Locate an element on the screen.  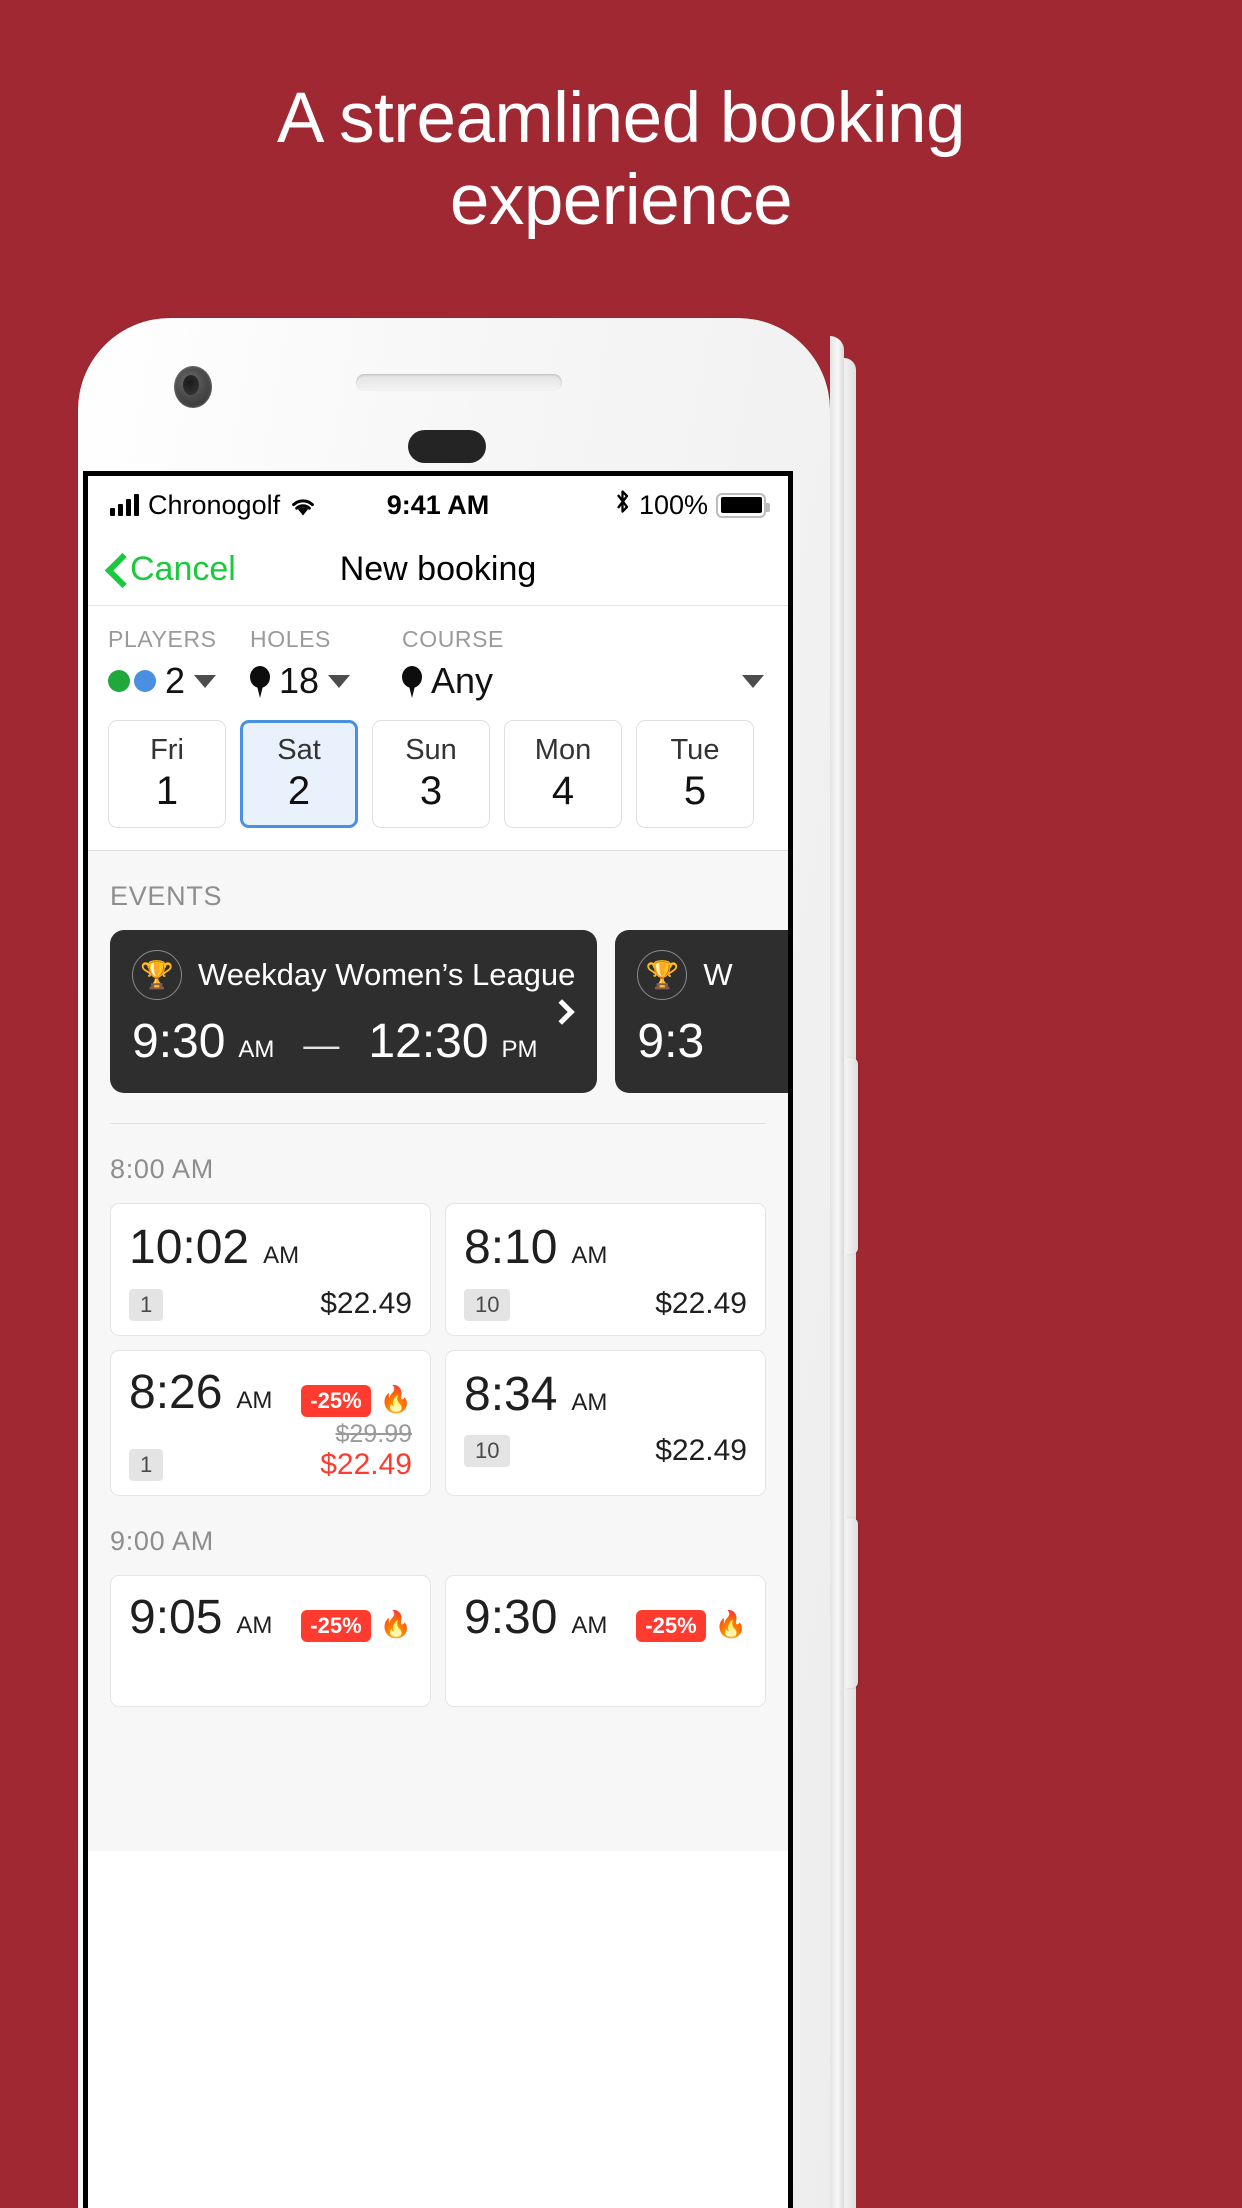
tee-time-group-label: 8:00 AM is located at coordinates (162, 1169).